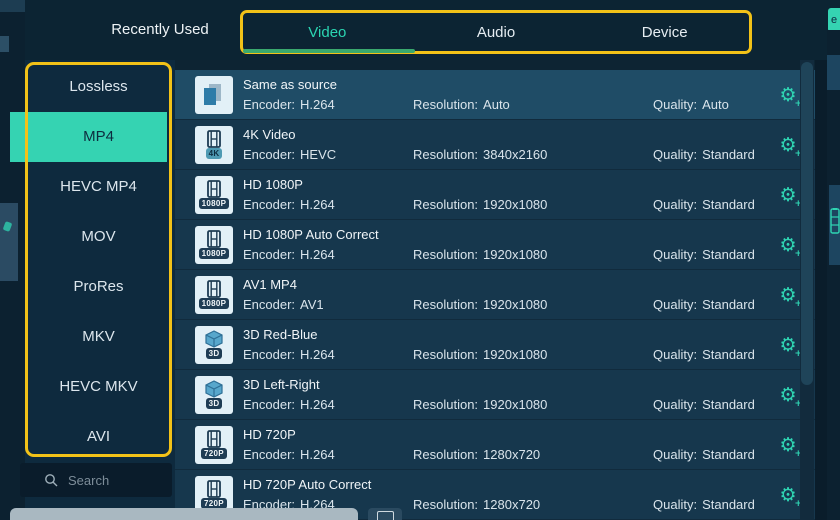 Image resolution: width=840 pixels, height=520 pixels. Describe the element at coordinates (476, 454) in the screenshot. I see `resolution-detail: Resolution: 1280x720` at that location.